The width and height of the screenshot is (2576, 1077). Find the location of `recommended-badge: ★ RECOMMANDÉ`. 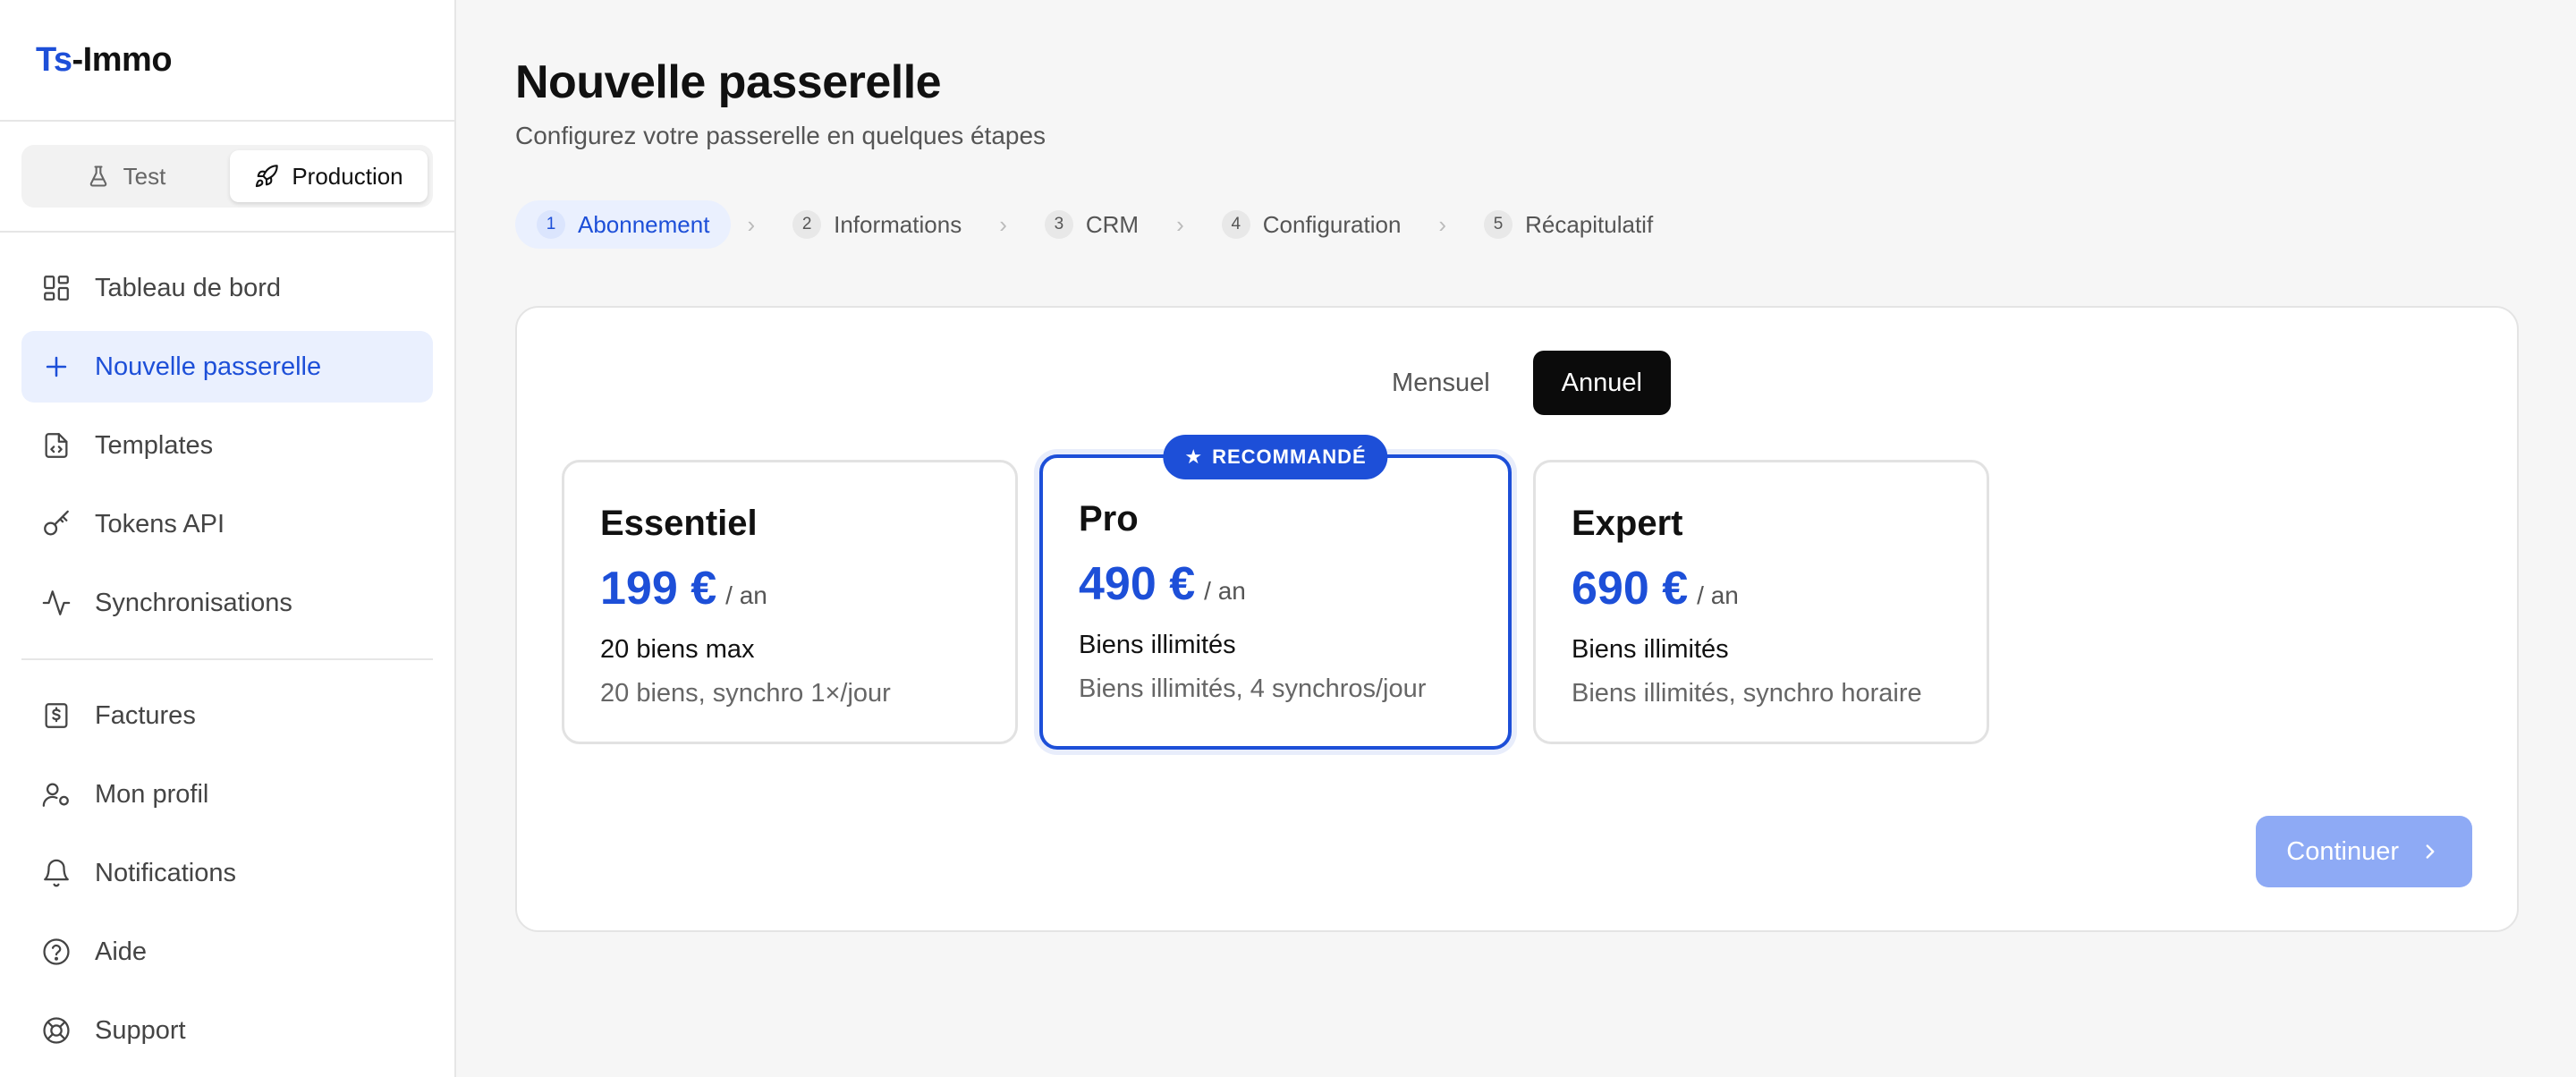

recommended-badge: ★ RECOMMANDÉ is located at coordinates (1275, 457).